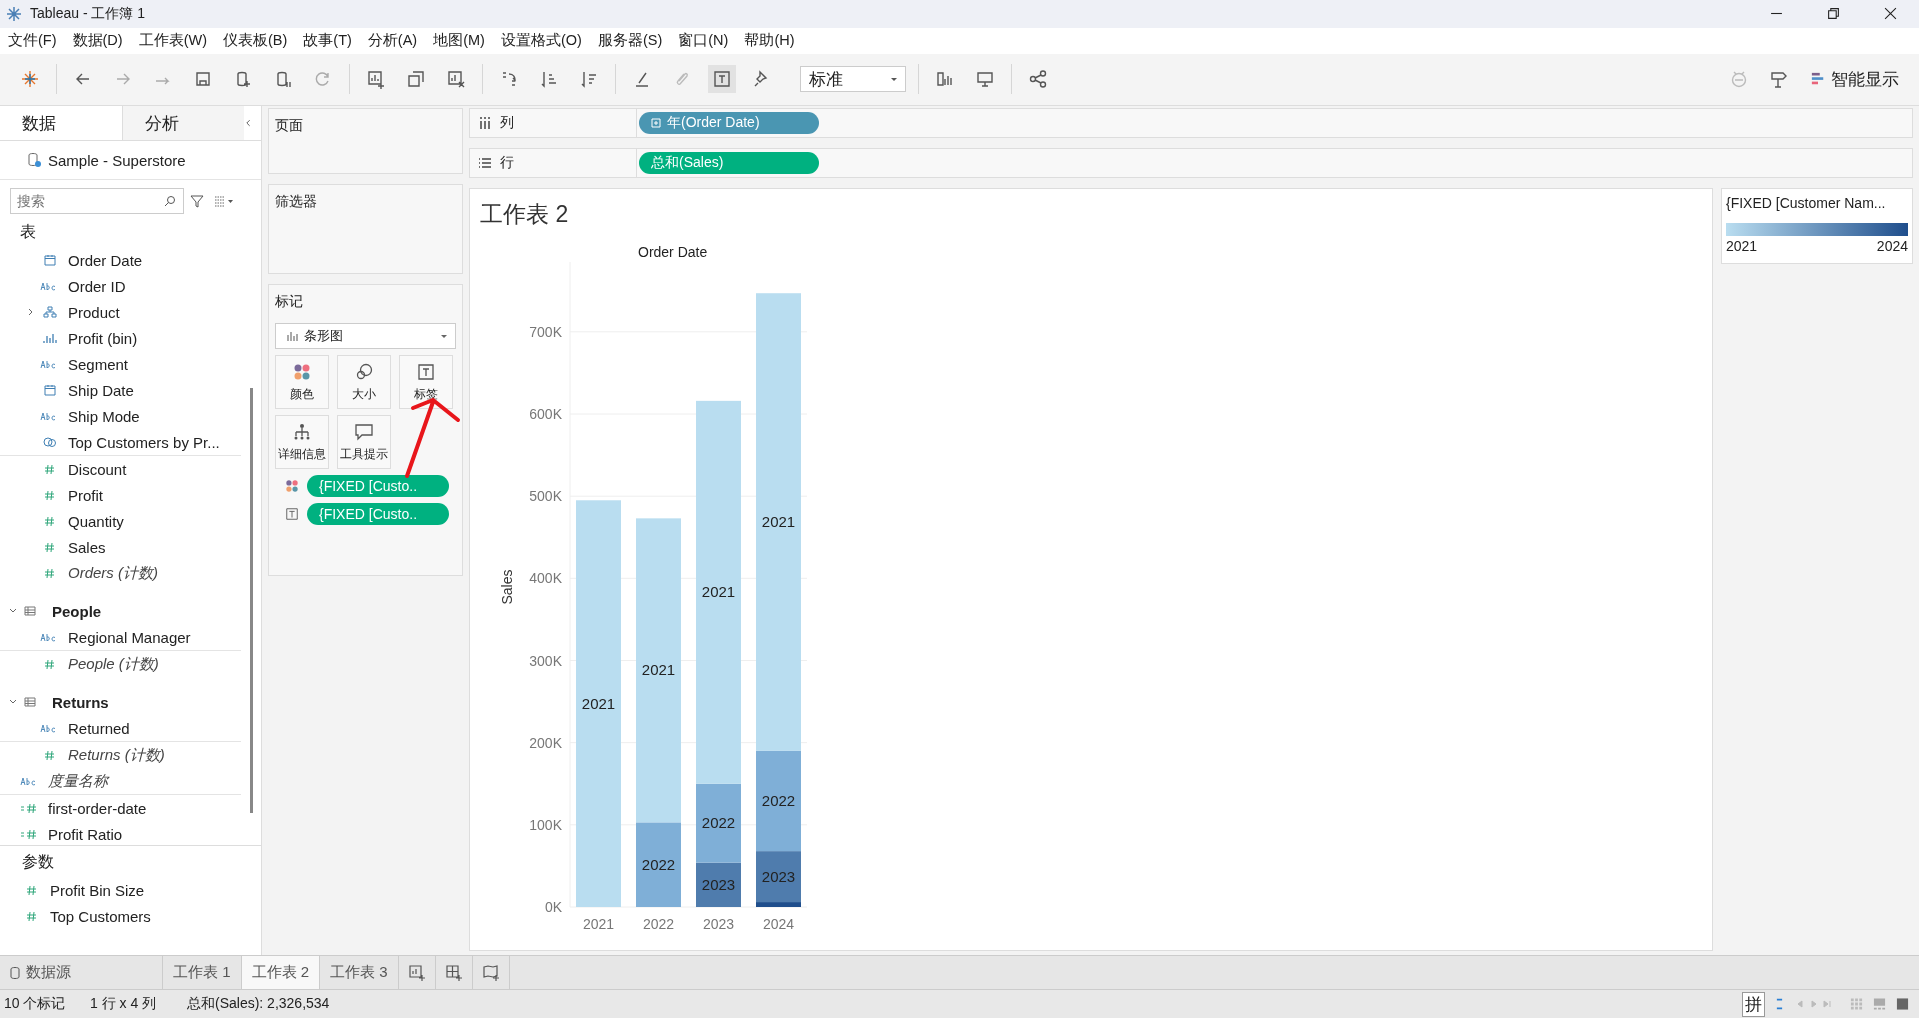 This screenshot has width=1919, height=1018. What do you see at coordinates (545, 414) in the screenshot?
I see `axis-tick-label: 600K` at bounding box center [545, 414].